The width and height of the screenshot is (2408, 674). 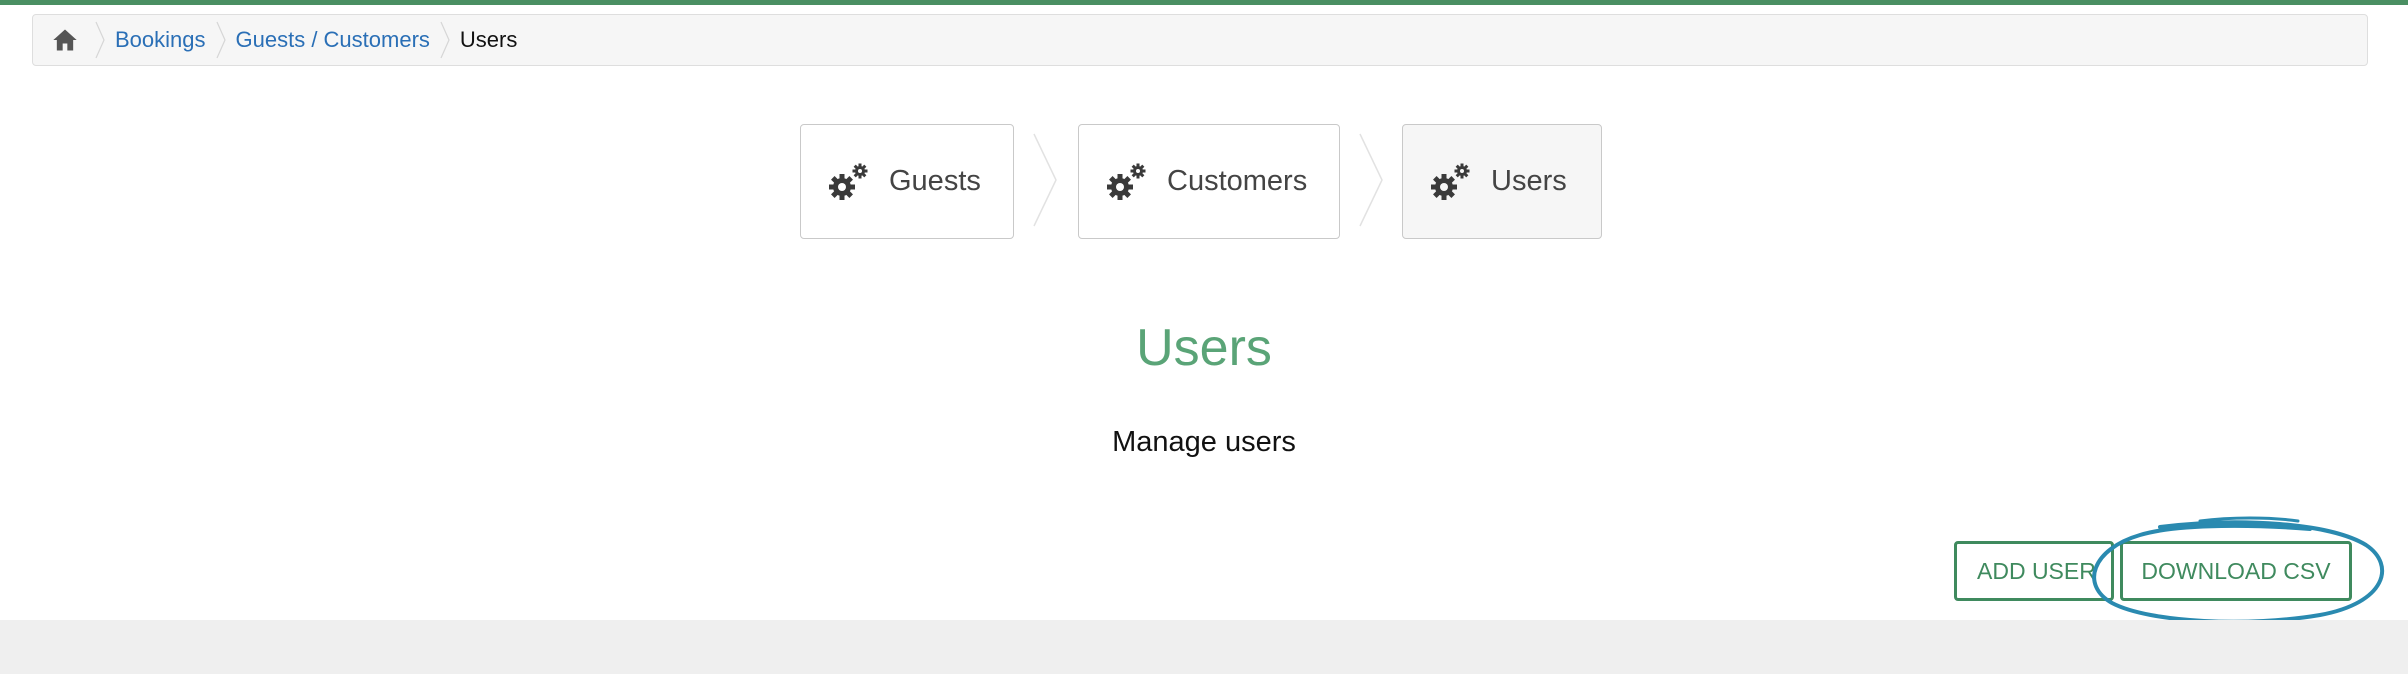 I want to click on breadcrumb: Bookings Guests / Customers Users, so click(x=1200, y=40).